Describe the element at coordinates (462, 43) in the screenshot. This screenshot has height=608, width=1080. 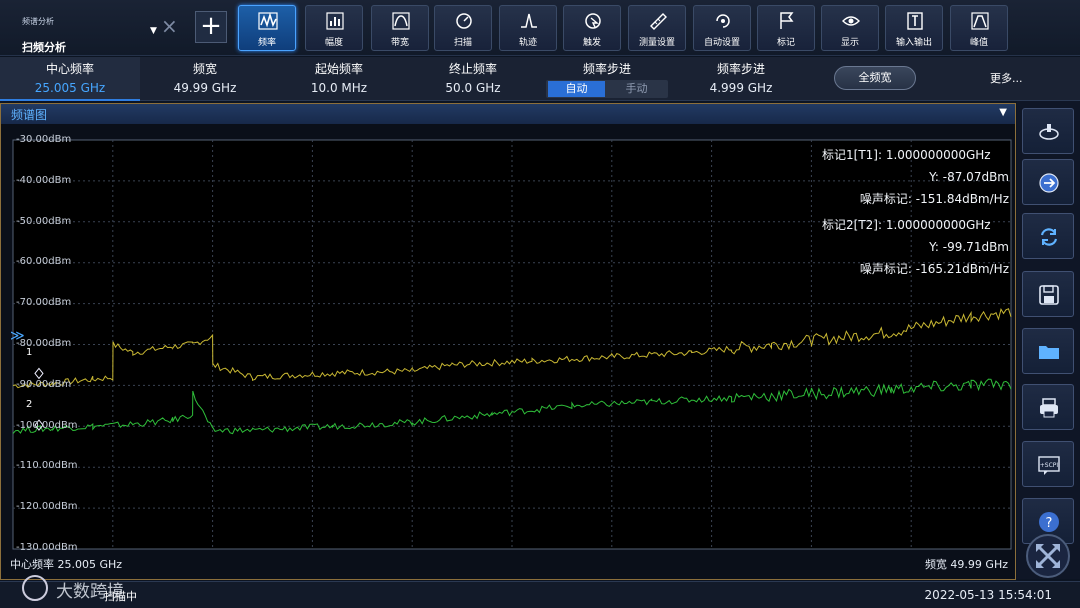
I see `toolbar-button-label: 扫描` at that location.